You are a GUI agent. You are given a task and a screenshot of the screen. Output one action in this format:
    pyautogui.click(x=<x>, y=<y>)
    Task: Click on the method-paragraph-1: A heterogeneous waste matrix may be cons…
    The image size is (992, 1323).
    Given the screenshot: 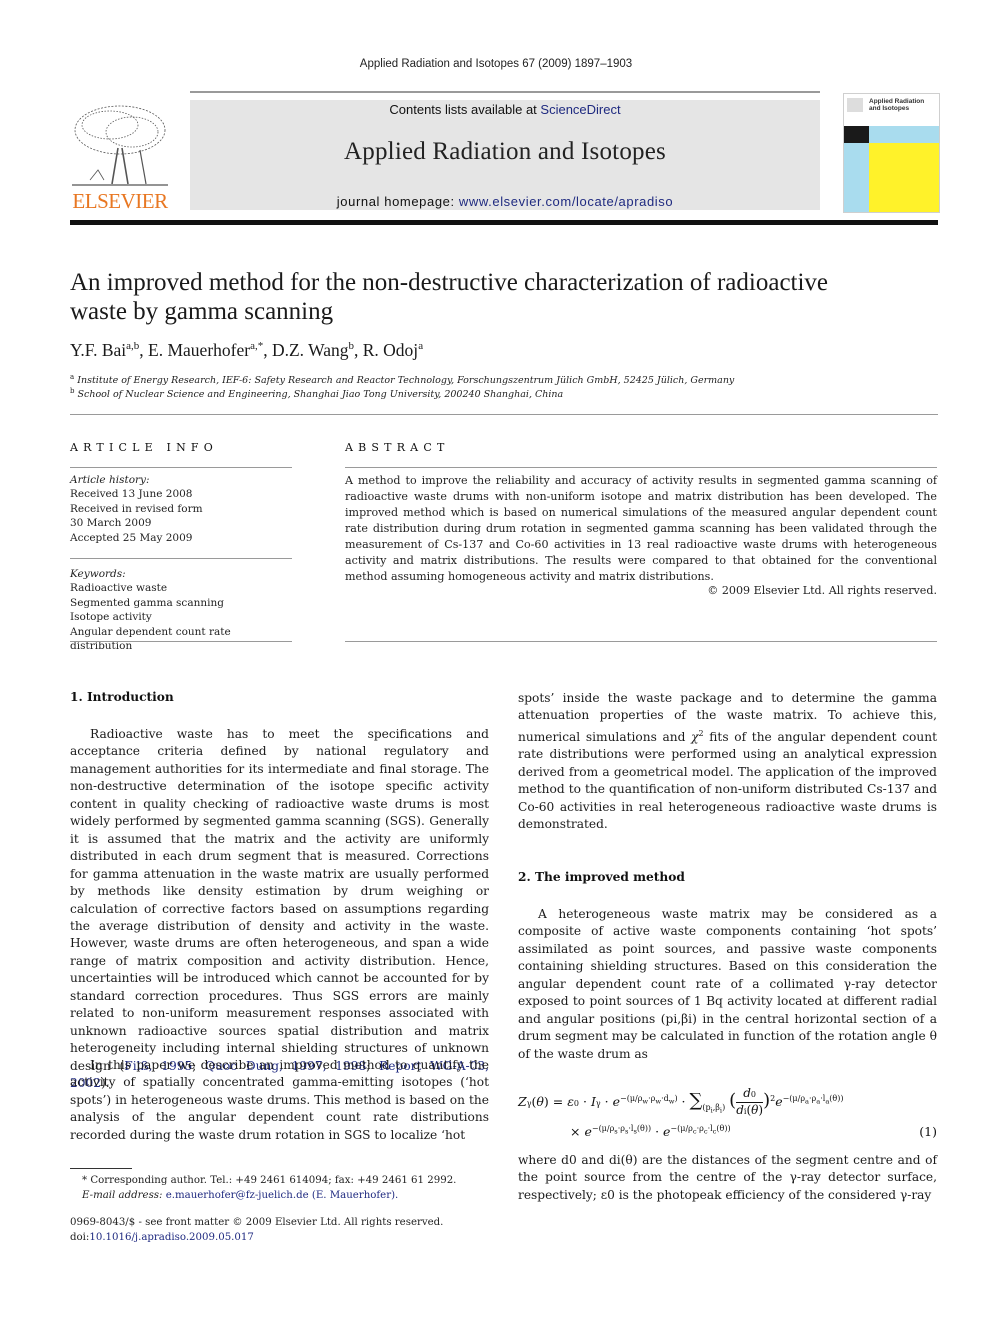 What is the action you would take?
    pyautogui.click(x=727, y=984)
    